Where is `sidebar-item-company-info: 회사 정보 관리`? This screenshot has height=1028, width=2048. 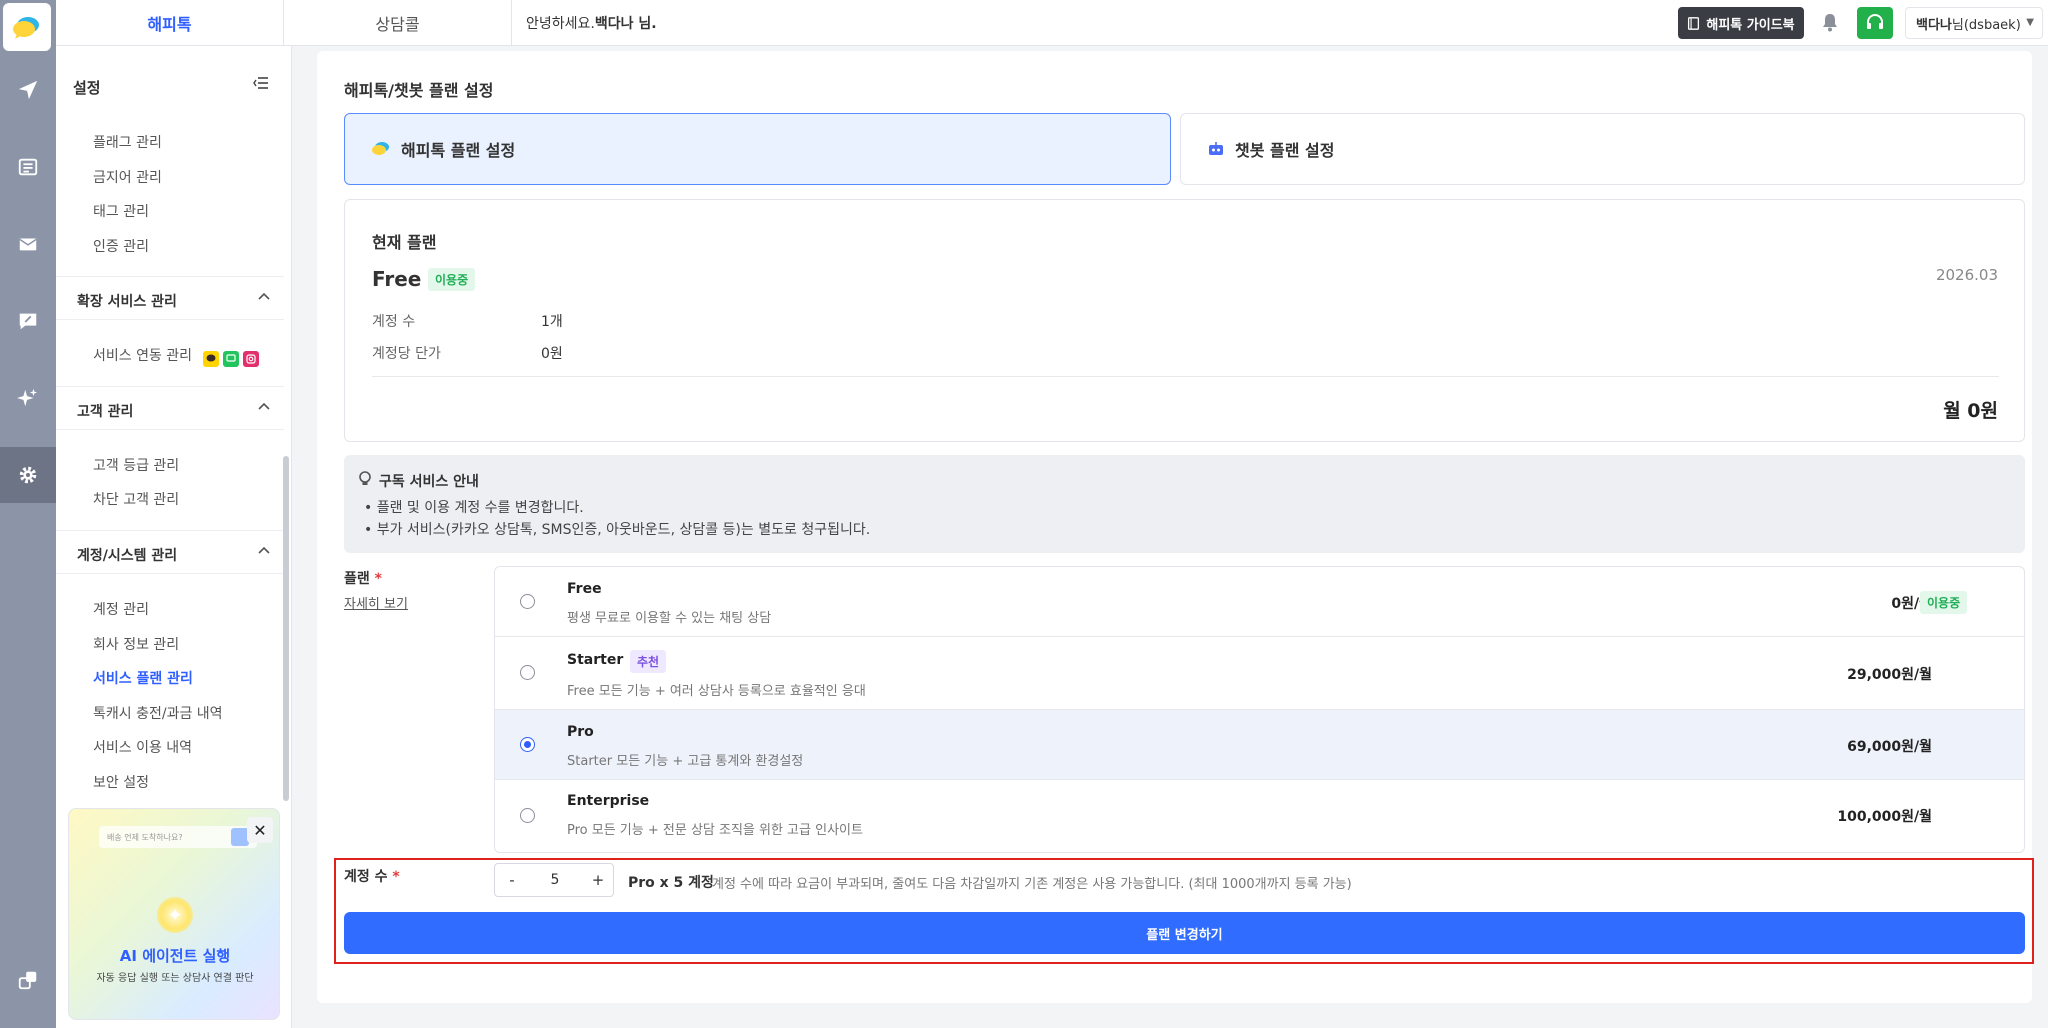
sidebar-item-company-info: 회사 정보 관리 is located at coordinates (136, 644).